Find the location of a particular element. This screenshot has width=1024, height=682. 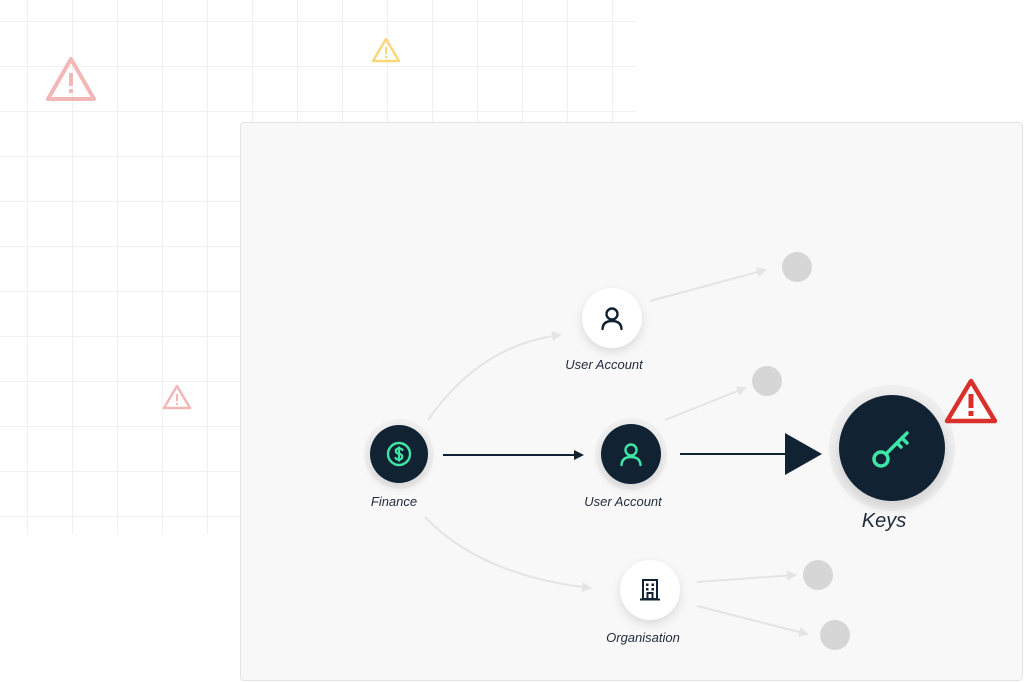

edge-finance-user-top is located at coordinates (494, 376).